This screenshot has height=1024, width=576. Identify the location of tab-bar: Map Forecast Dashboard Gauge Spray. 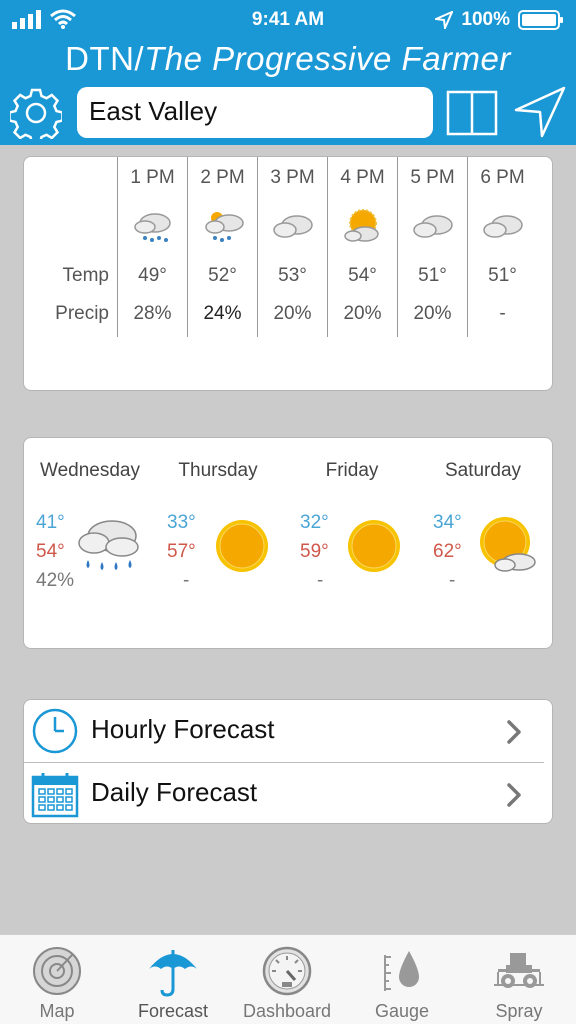
(288, 979).